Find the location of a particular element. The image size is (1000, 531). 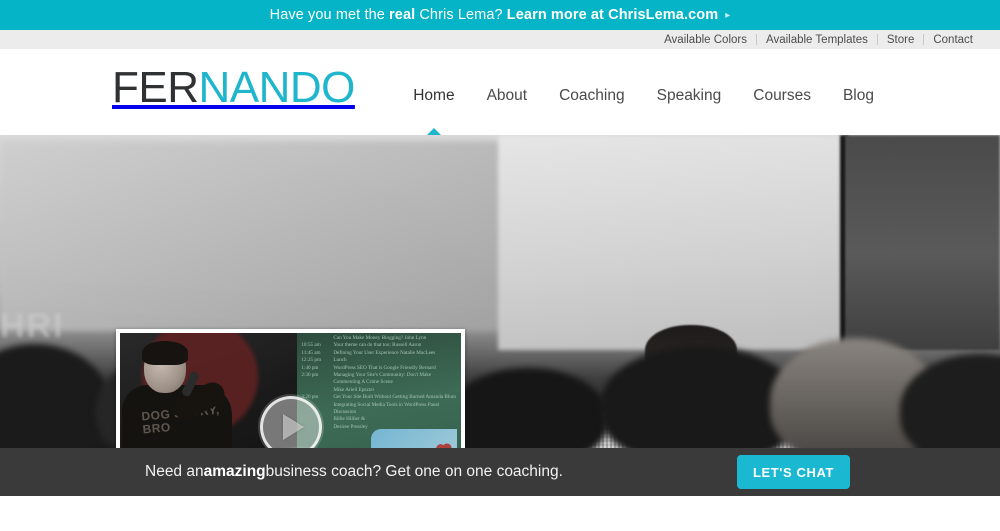

schedule-title: Can You Make Money Blogging? John Lynn is located at coordinates (380, 338).